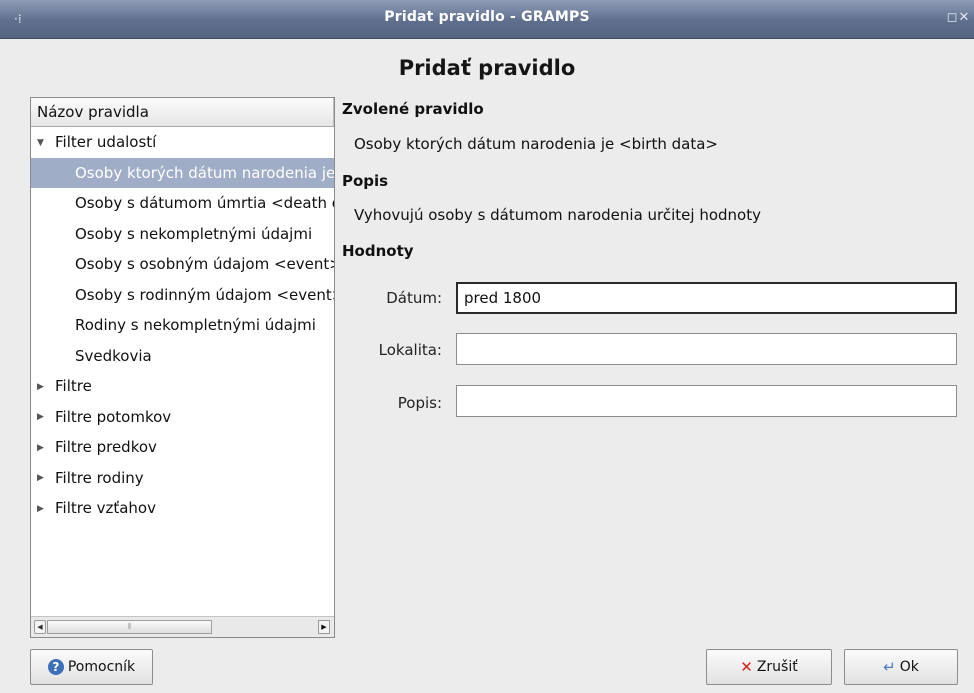 Image resolution: width=974 pixels, height=693 pixels. I want to click on tree-row-label: Rodiny s nekompletnými údajmi, so click(195, 325).